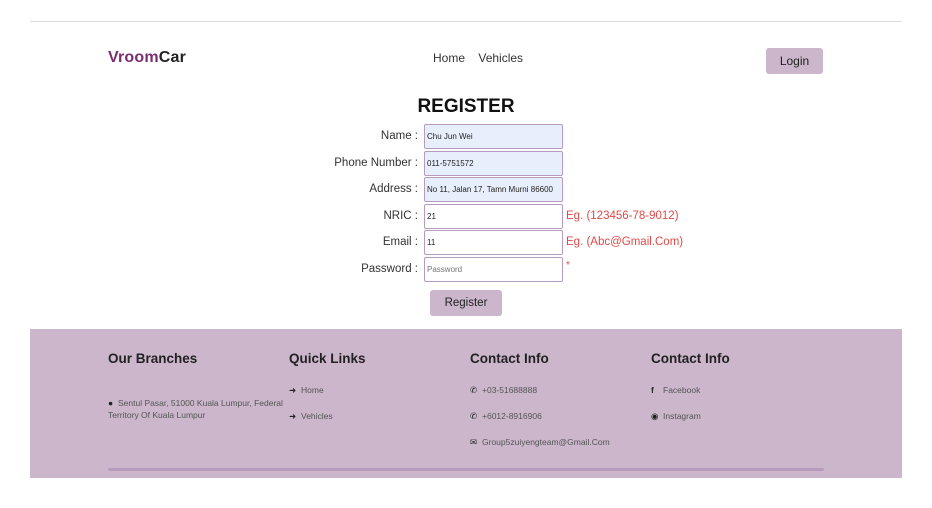 The image size is (932, 508). Describe the element at coordinates (652, 390) in the screenshot. I see `facebook-icon: f` at that location.